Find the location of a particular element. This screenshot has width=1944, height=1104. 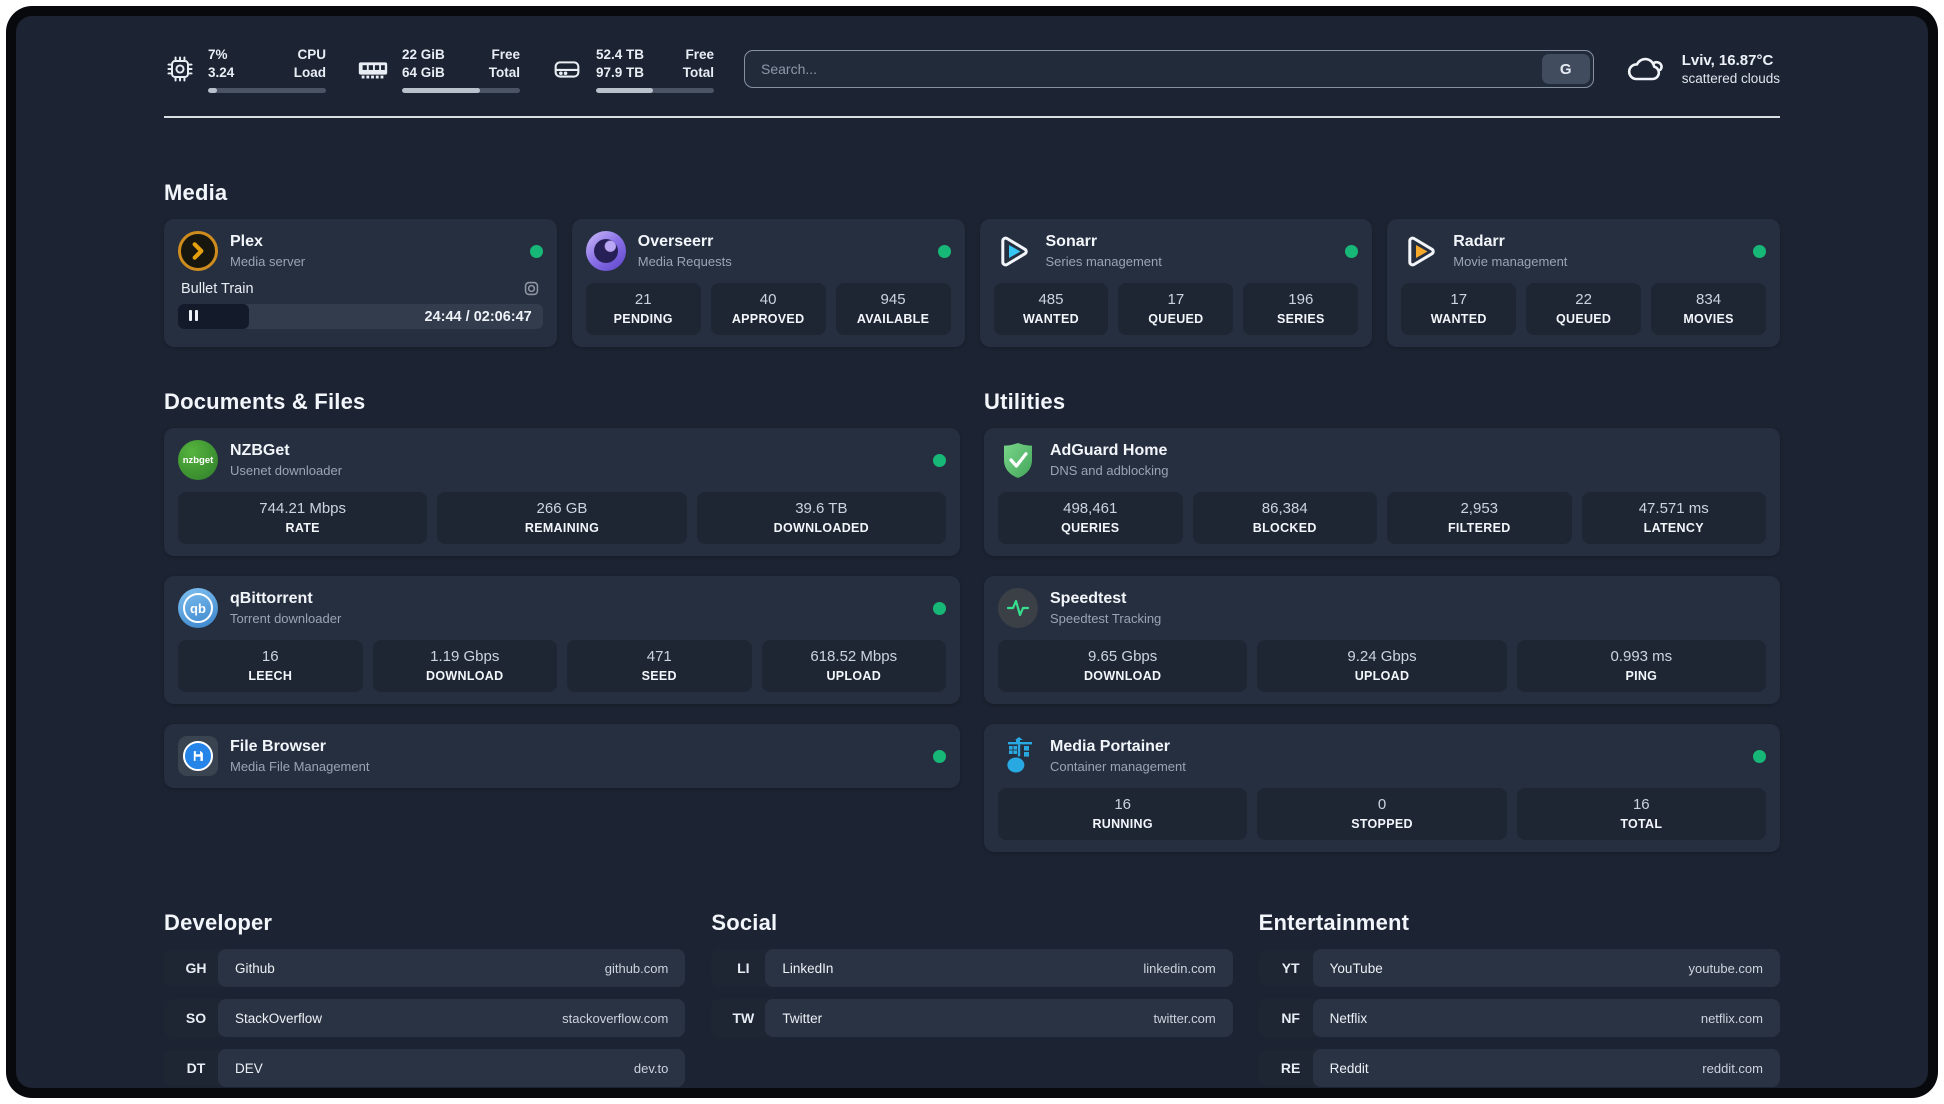

bookmark-name: DEV is located at coordinates (249, 1068).